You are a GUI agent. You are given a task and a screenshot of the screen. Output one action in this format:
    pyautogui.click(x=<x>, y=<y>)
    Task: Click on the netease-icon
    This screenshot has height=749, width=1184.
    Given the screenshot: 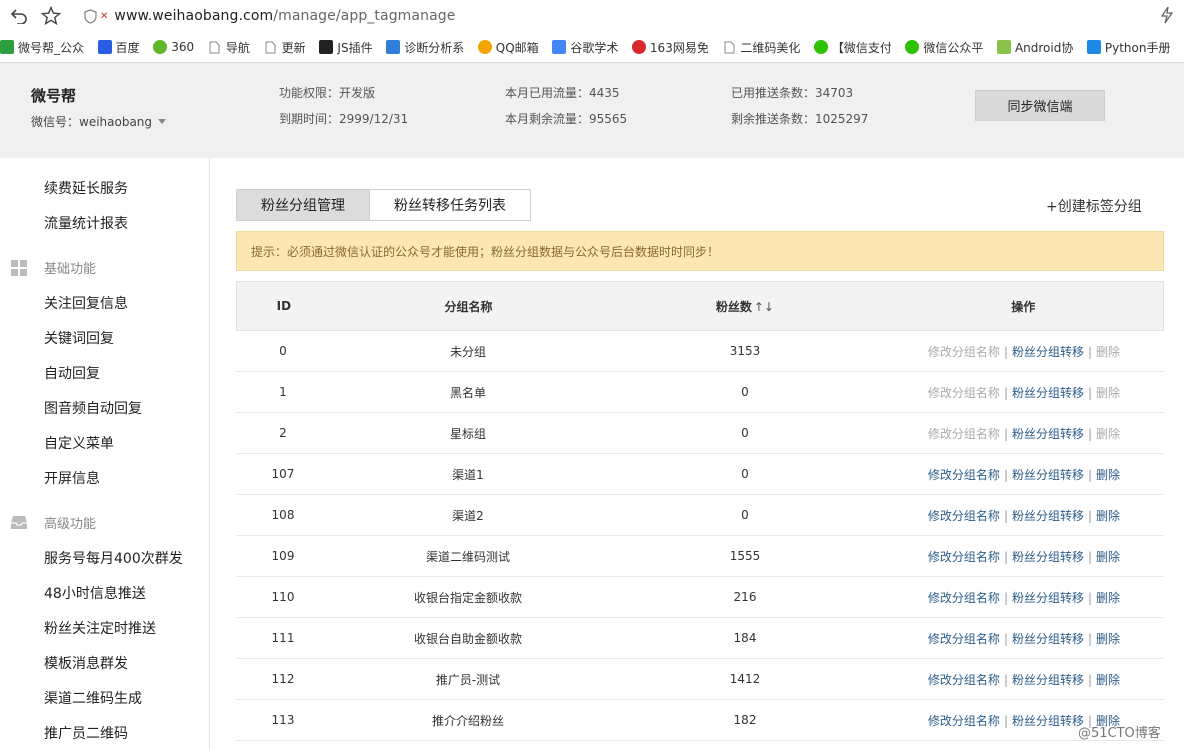 What is the action you would take?
    pyautogui.click(x=638, y=47)
    